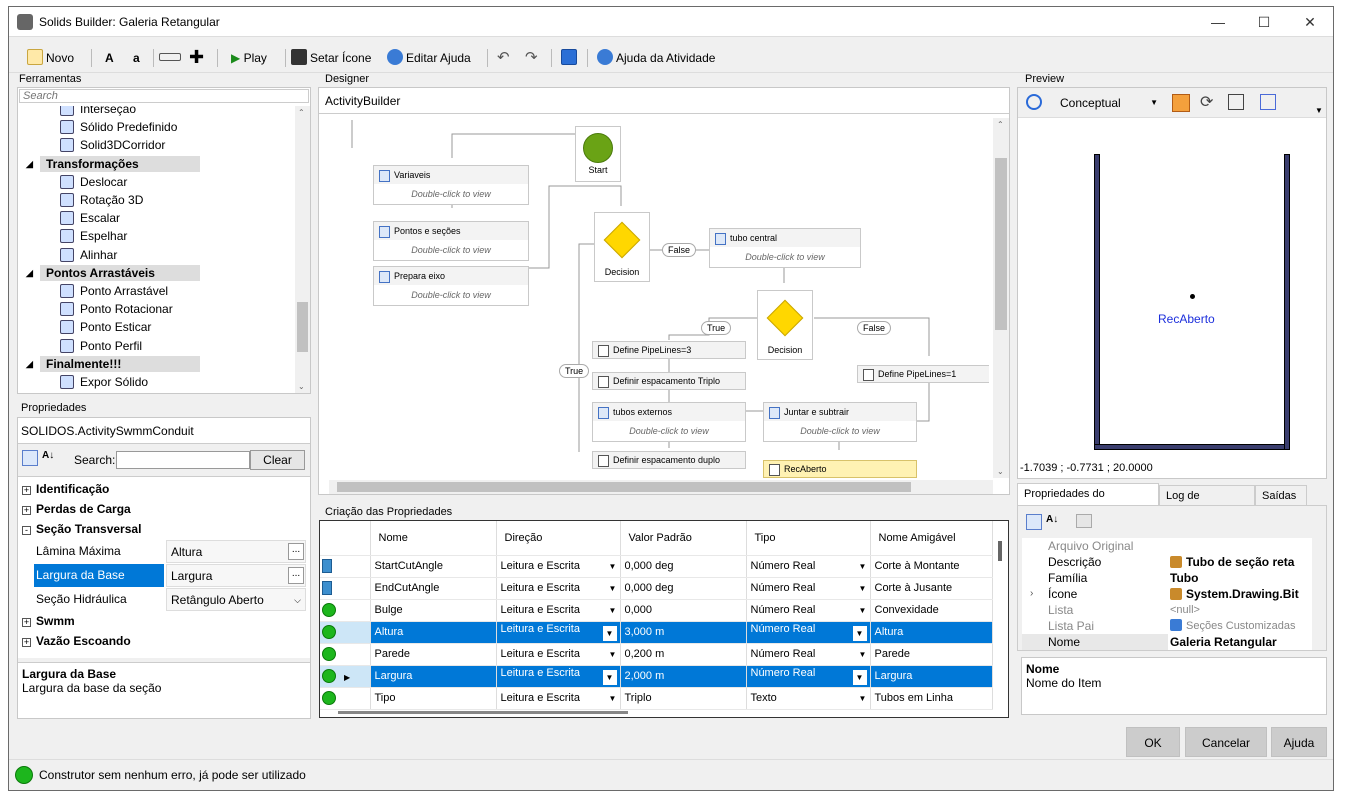  Describe the element at coordinates (669, 350) in the screenshot. I see `activity-pipe3: Define PipeLines=3` at that location.